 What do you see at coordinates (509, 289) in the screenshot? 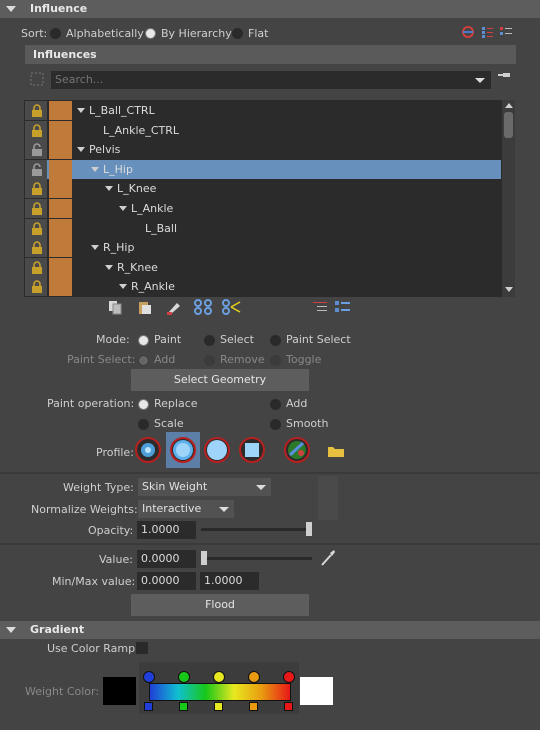
I see `scroll-down-arrow-icon` at bounding box center [509, 289].